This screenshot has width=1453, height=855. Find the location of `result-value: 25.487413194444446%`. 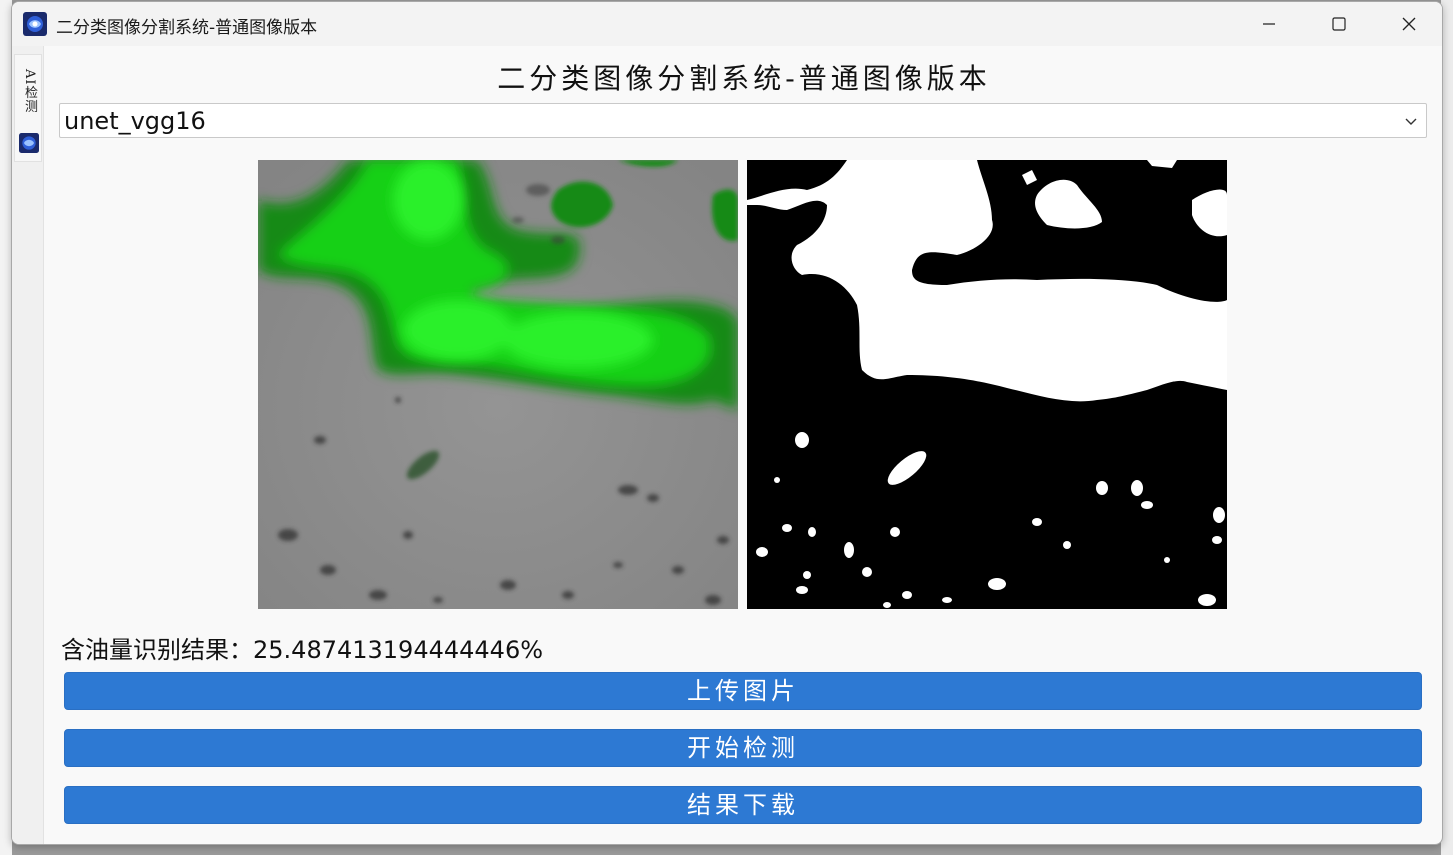

result-value: 25.487413194444446% is located at coordinates (398, 650).